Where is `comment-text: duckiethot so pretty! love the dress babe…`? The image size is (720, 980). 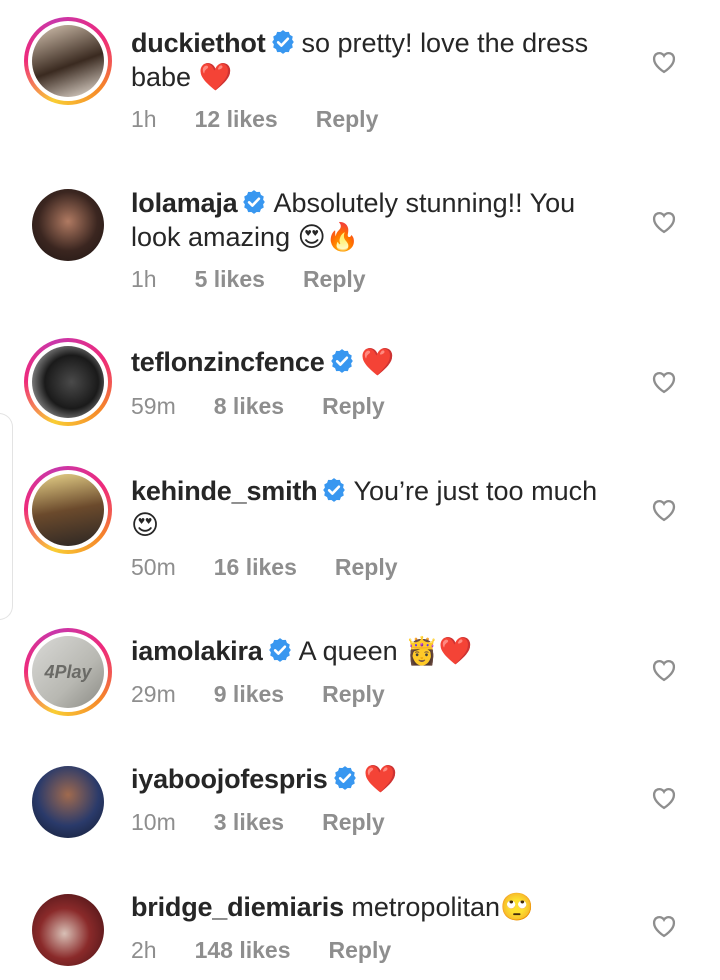
comment-text: duckiethot so pretty! love the dress babe… is located at coordinates (376, 60).